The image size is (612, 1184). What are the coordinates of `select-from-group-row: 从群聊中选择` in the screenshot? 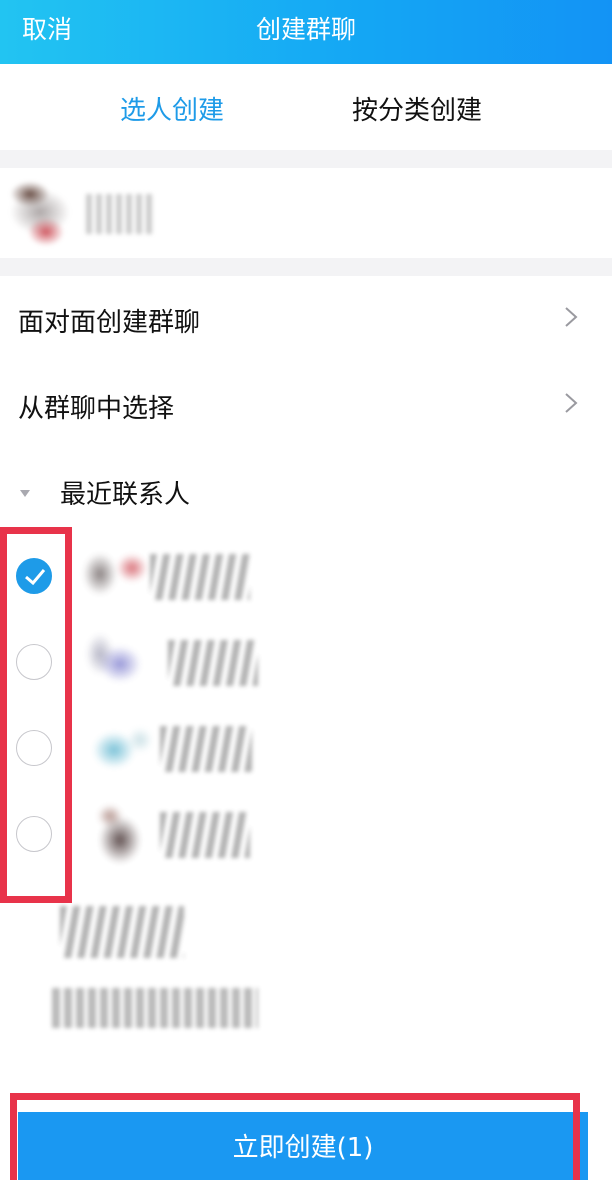 It's located at (306, 405).